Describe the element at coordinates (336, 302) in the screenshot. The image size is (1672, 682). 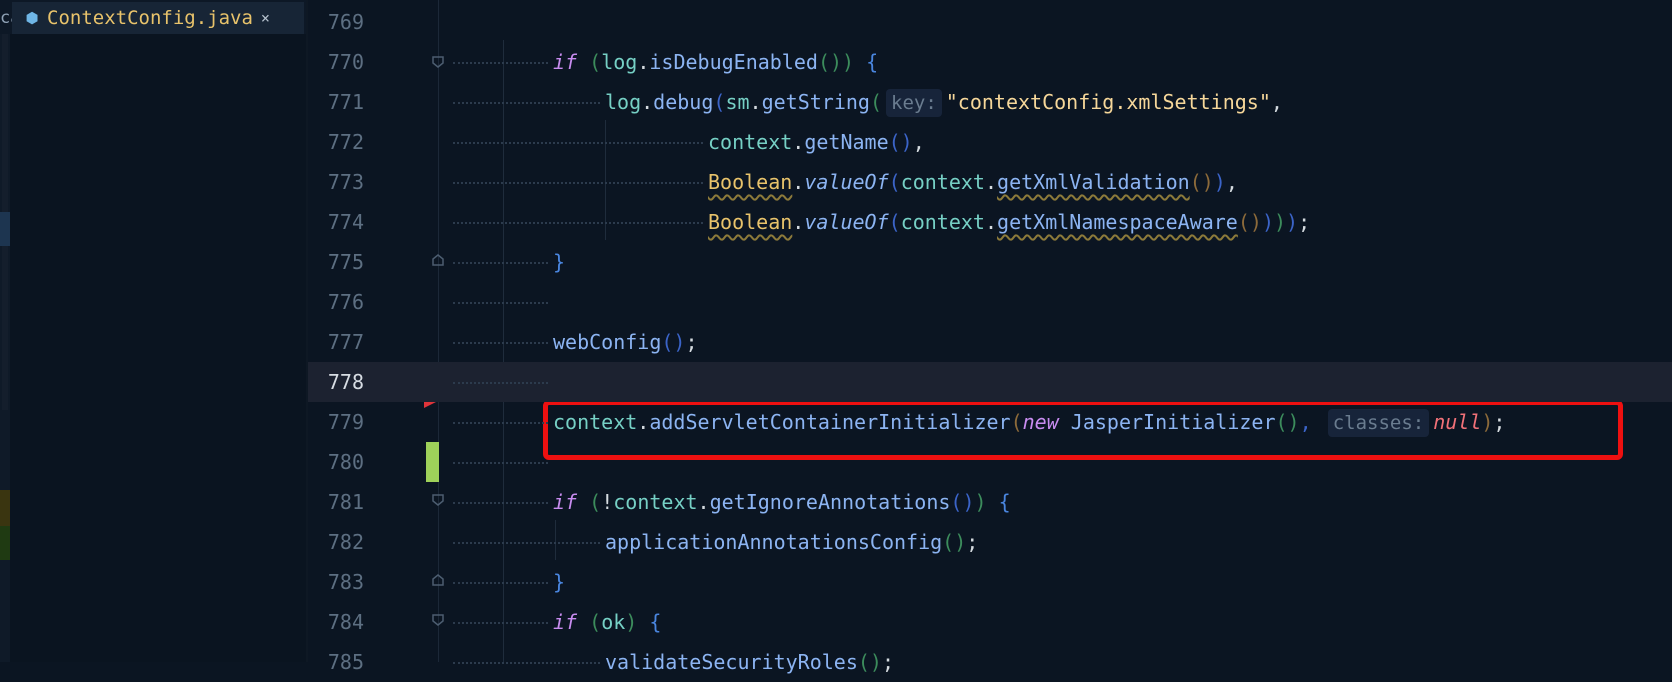
I see `line-number: 776` at that location.